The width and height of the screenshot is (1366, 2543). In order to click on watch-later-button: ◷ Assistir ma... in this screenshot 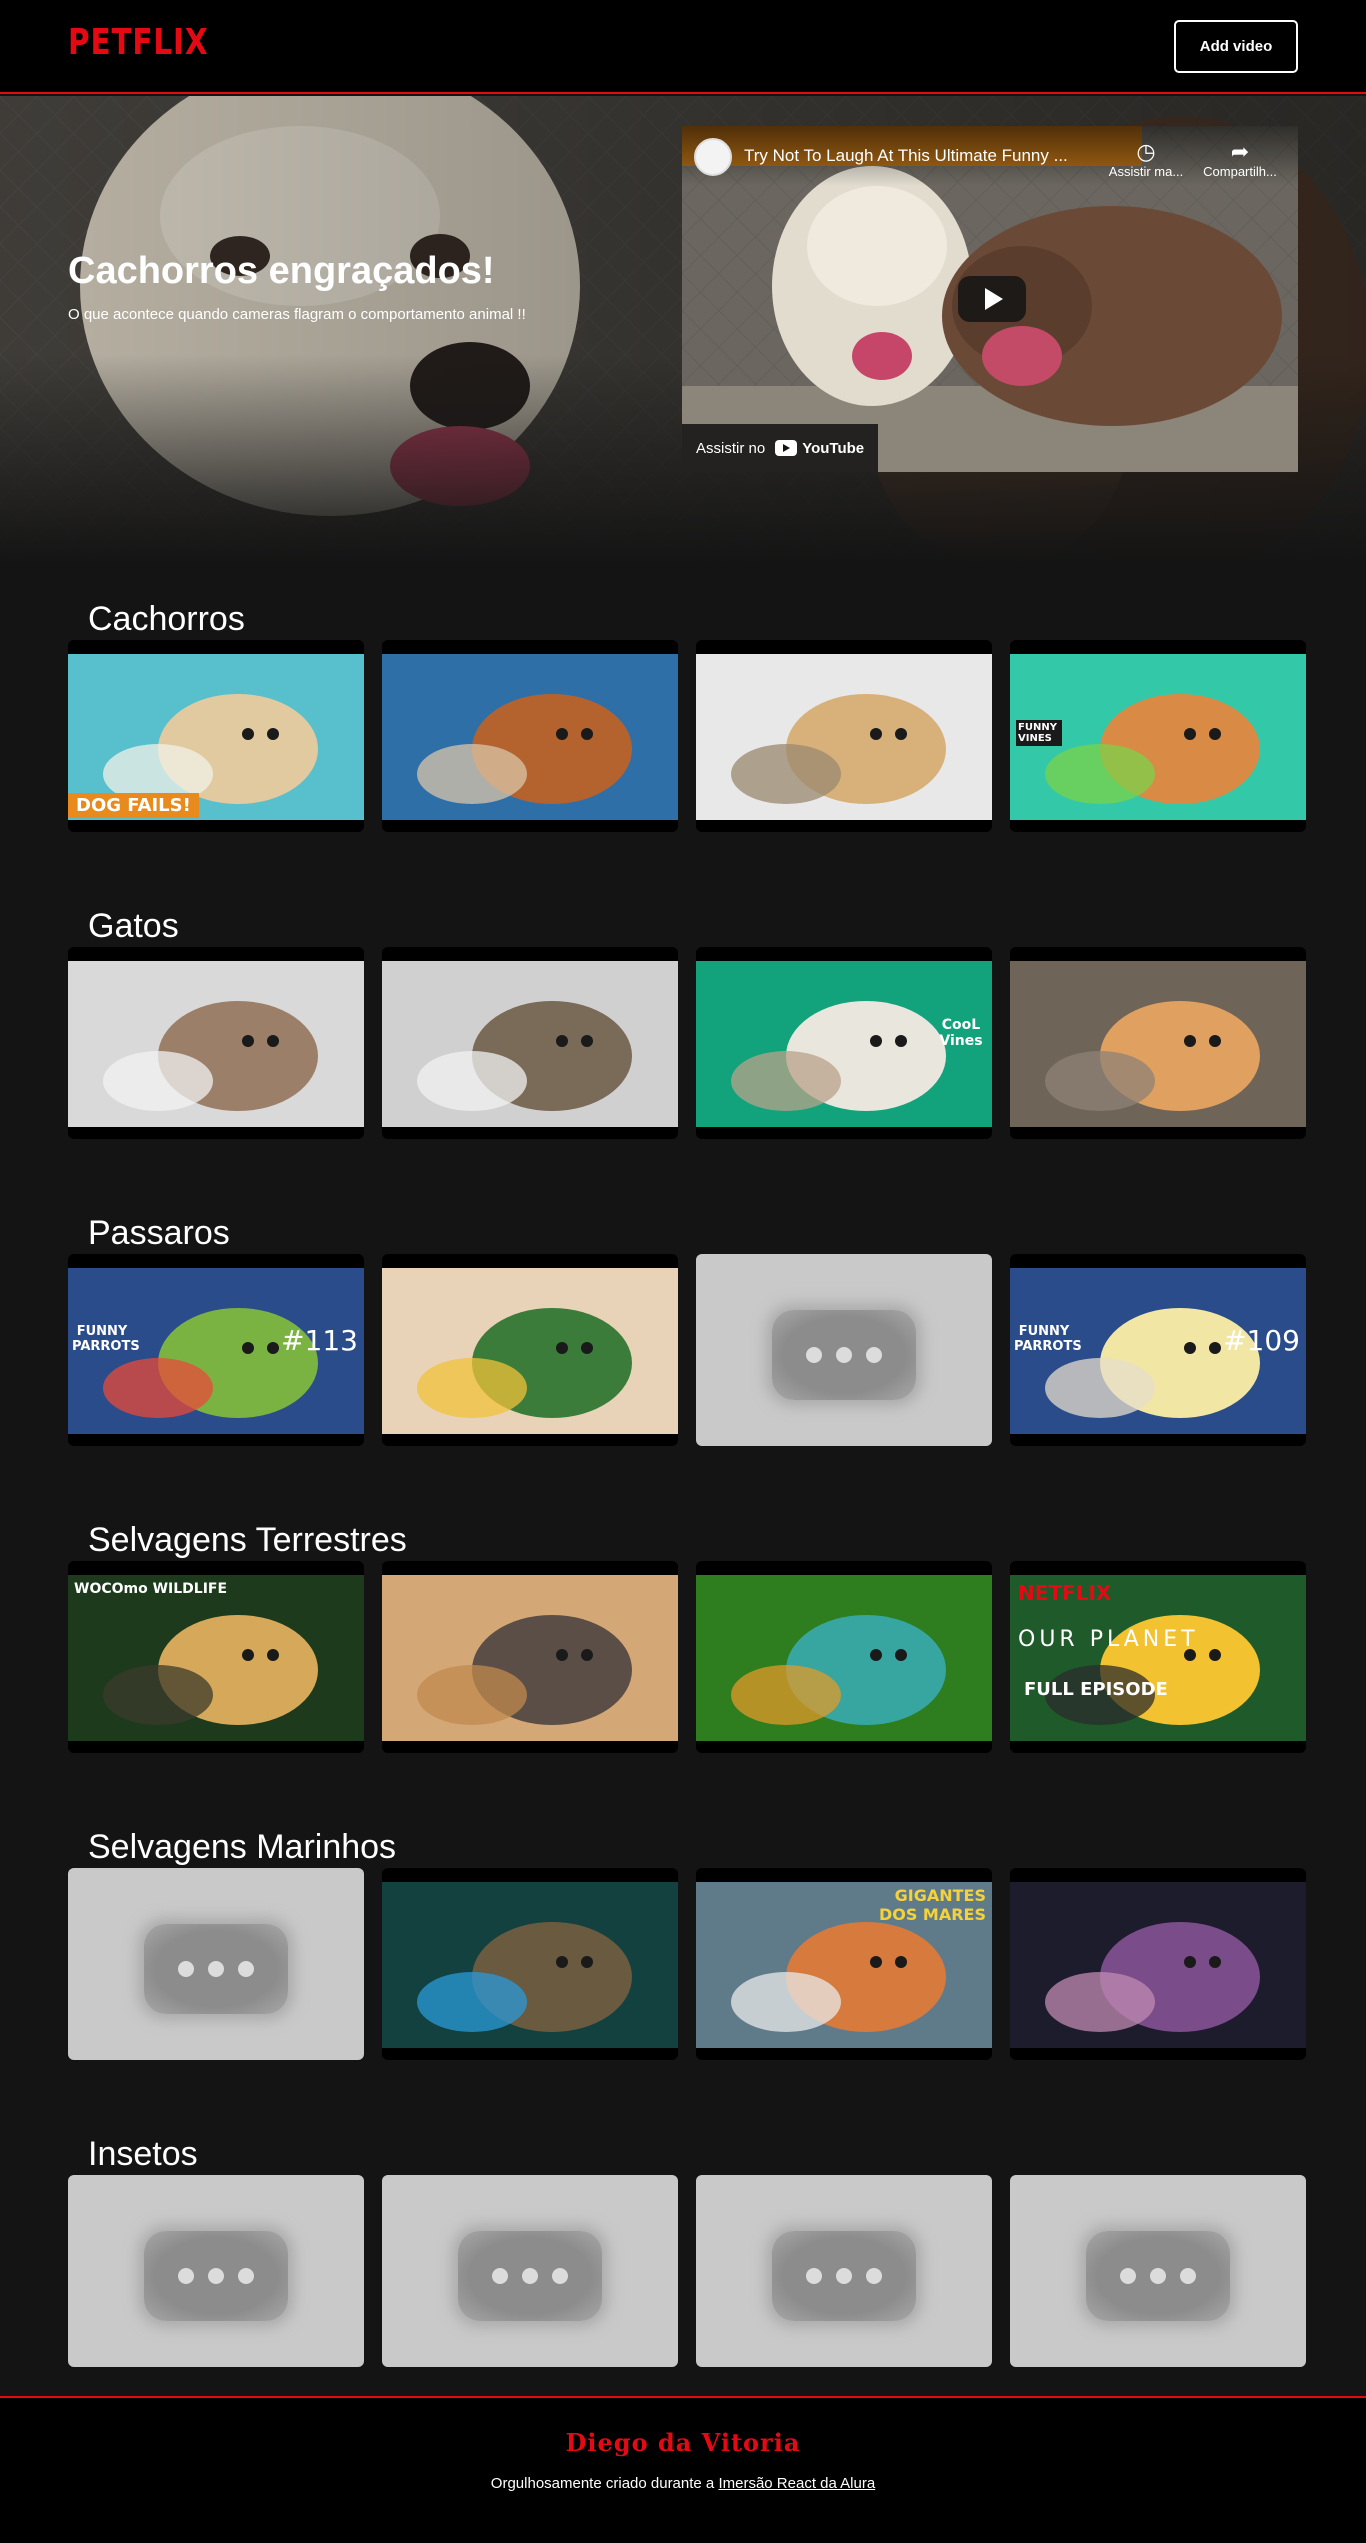, I will do `click(1146, 159)`.